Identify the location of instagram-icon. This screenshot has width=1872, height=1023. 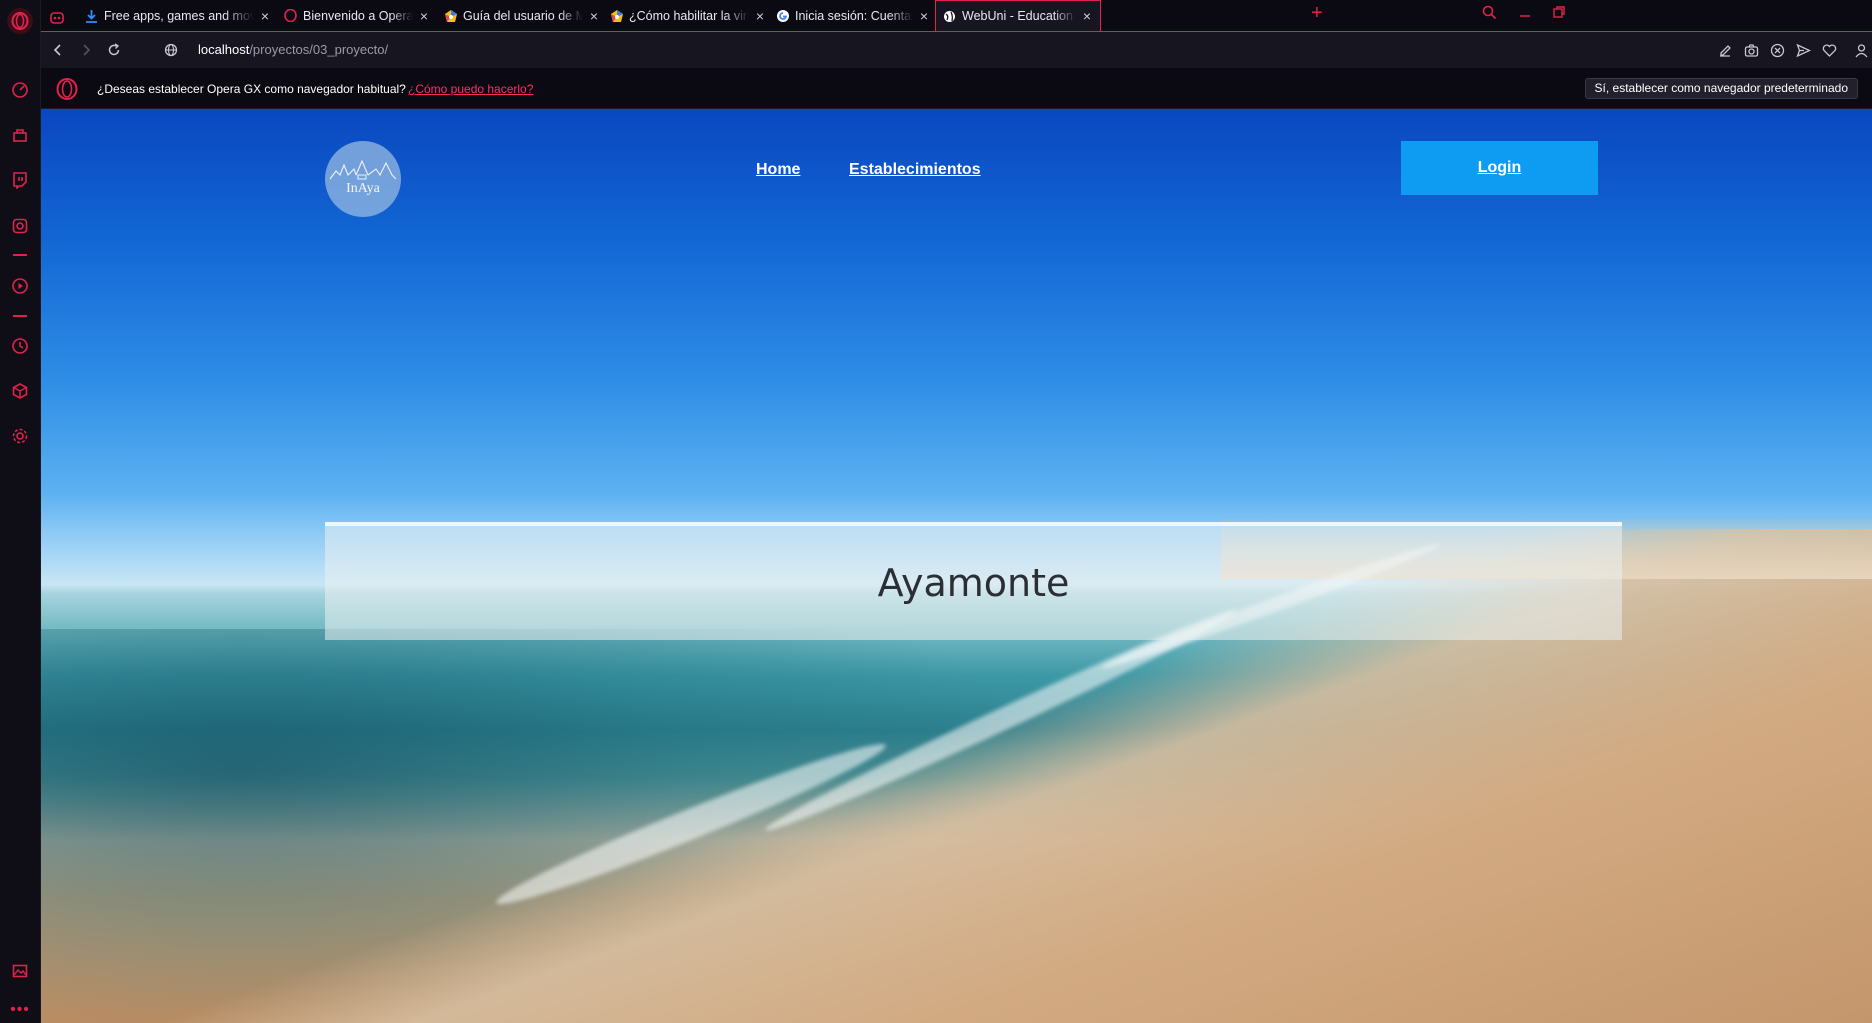
(20, 226).